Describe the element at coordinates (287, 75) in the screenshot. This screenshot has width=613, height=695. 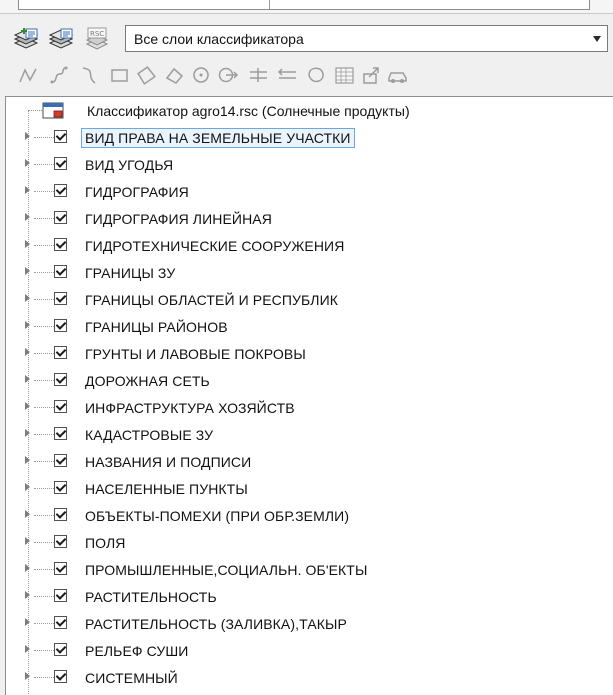
I see `parallel-lines-arrow-icon` at that location.